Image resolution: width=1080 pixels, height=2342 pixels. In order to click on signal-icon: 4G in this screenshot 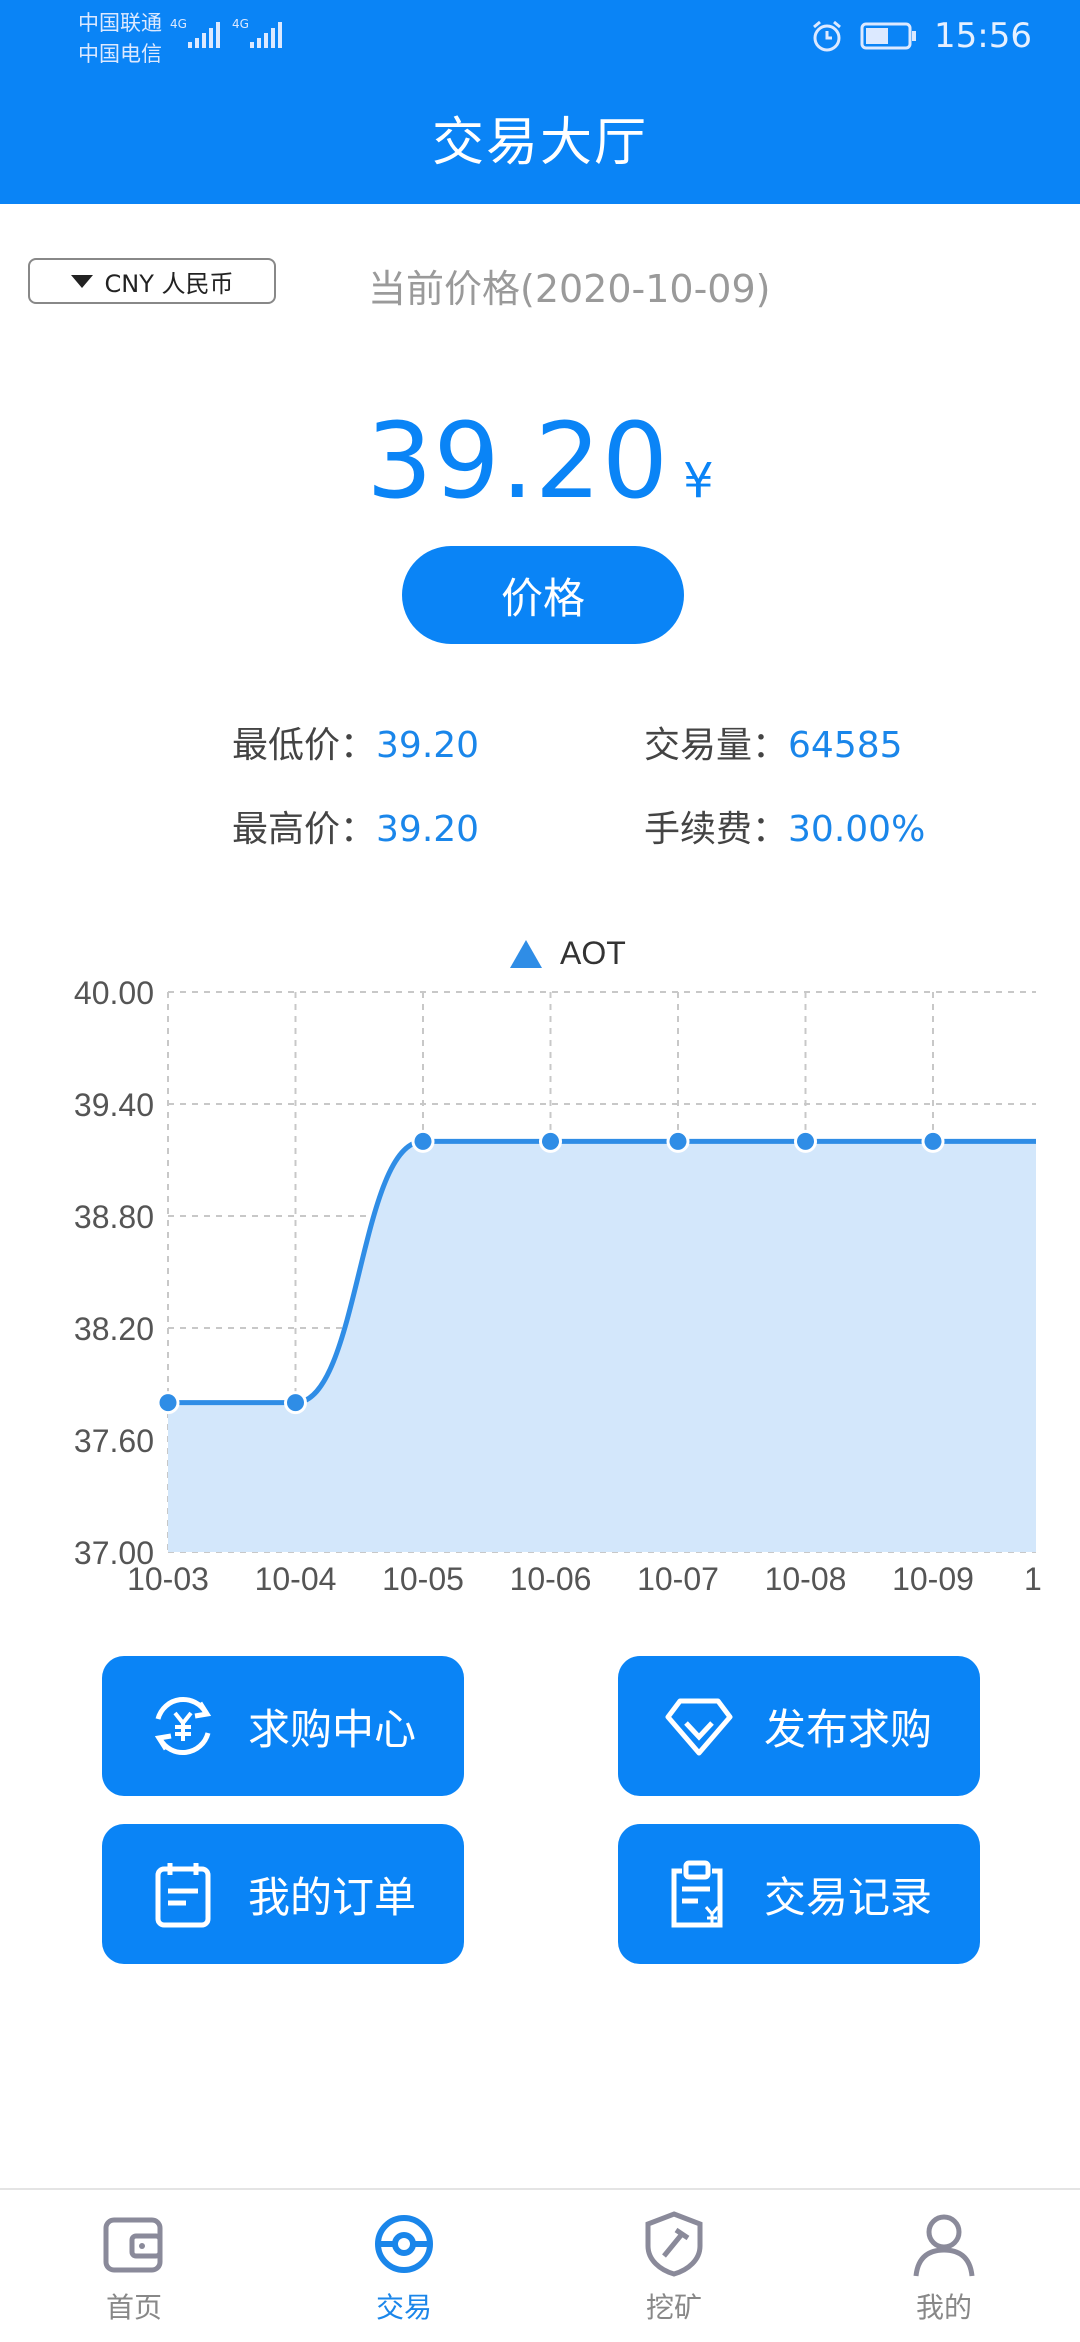, I will do `click(195, 32)`.